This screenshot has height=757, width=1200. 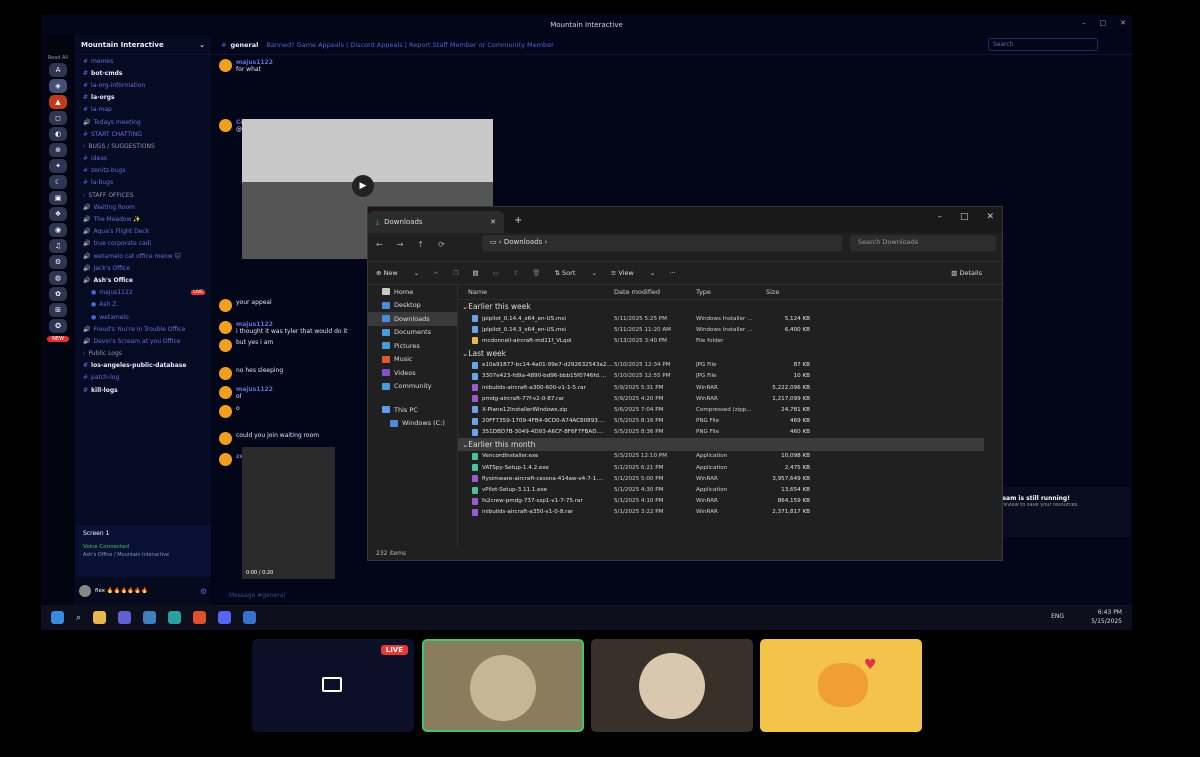 What do you see at coordinates (143, 122) in the screenshot?
I see `channel-item: 🔊 Todays meeting` at bounding box center [143, 122].